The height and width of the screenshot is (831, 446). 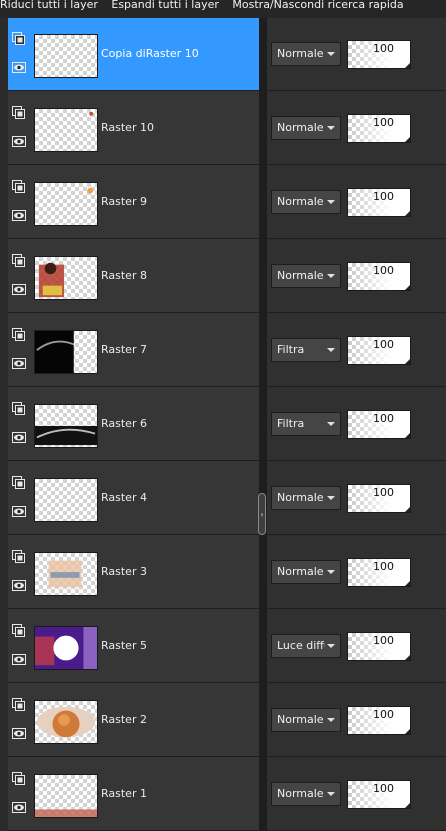 I want to click on layer-name: Raster 4, so click(x=124, y=497).